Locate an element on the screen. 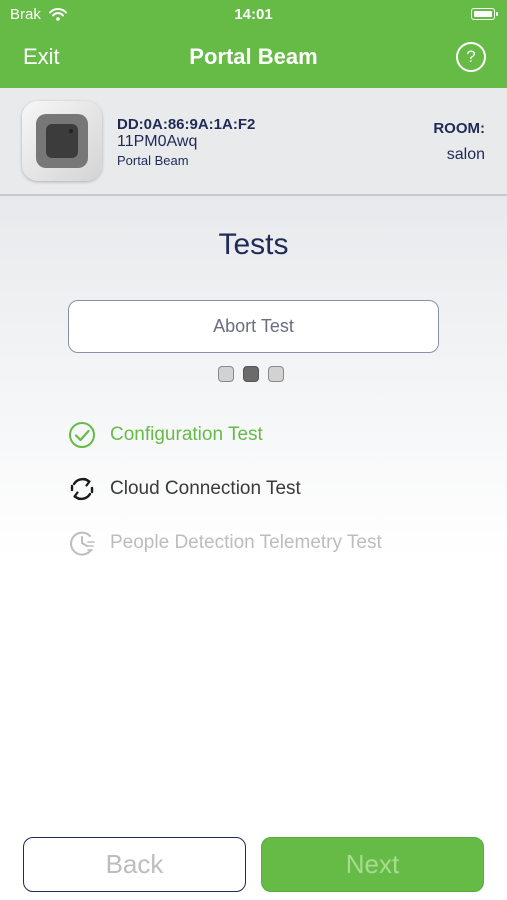 The width and height of the screenshot is (507, 900). refresh-icon is located at coordinates (82, 489).